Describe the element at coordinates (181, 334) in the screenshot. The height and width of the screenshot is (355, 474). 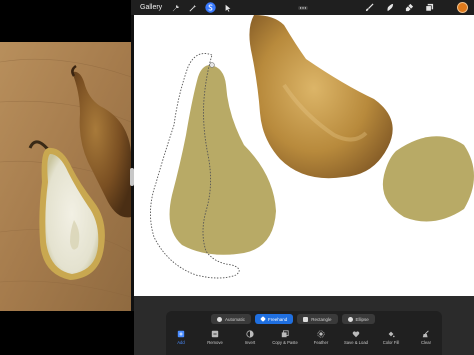
I see `add-icon` at that location.